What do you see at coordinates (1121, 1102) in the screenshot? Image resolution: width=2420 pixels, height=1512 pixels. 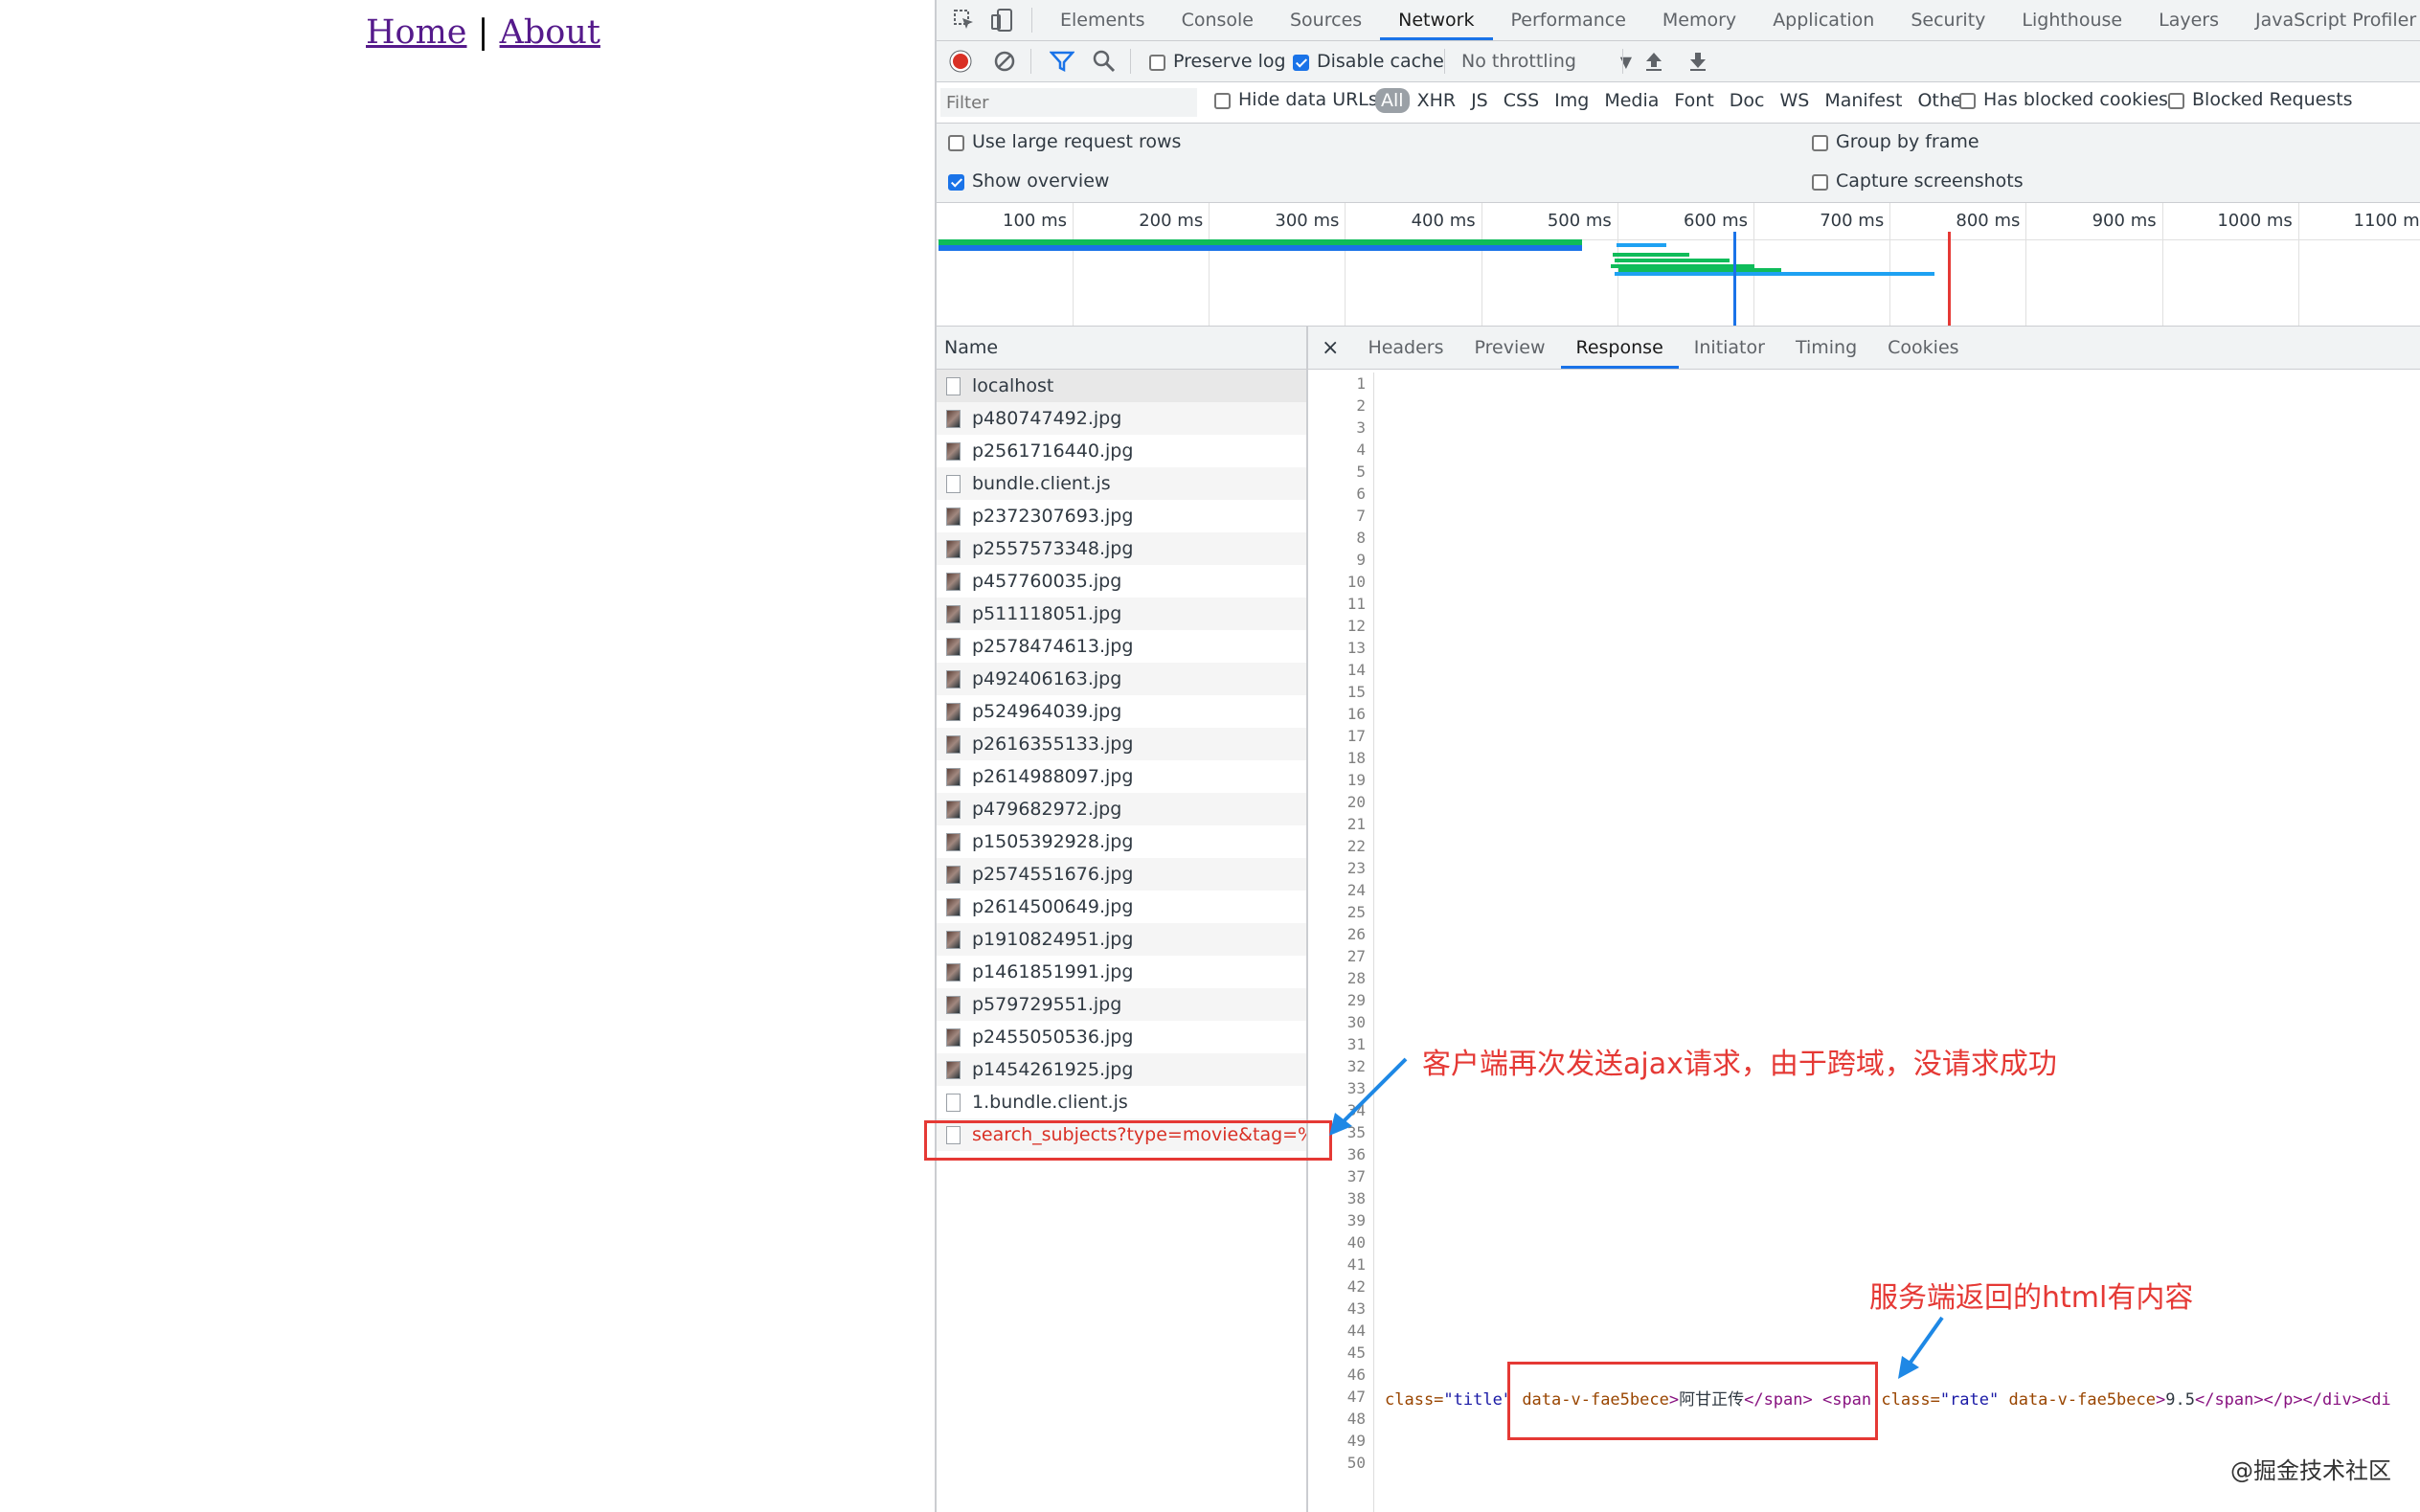 I see `request-row: 1.bundle.client.js` at bounding box center [1121, 1102].